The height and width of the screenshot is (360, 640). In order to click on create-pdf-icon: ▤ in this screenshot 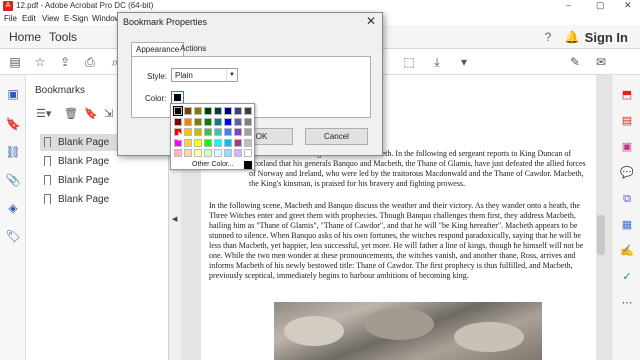, I will do `click(627, 121)`.